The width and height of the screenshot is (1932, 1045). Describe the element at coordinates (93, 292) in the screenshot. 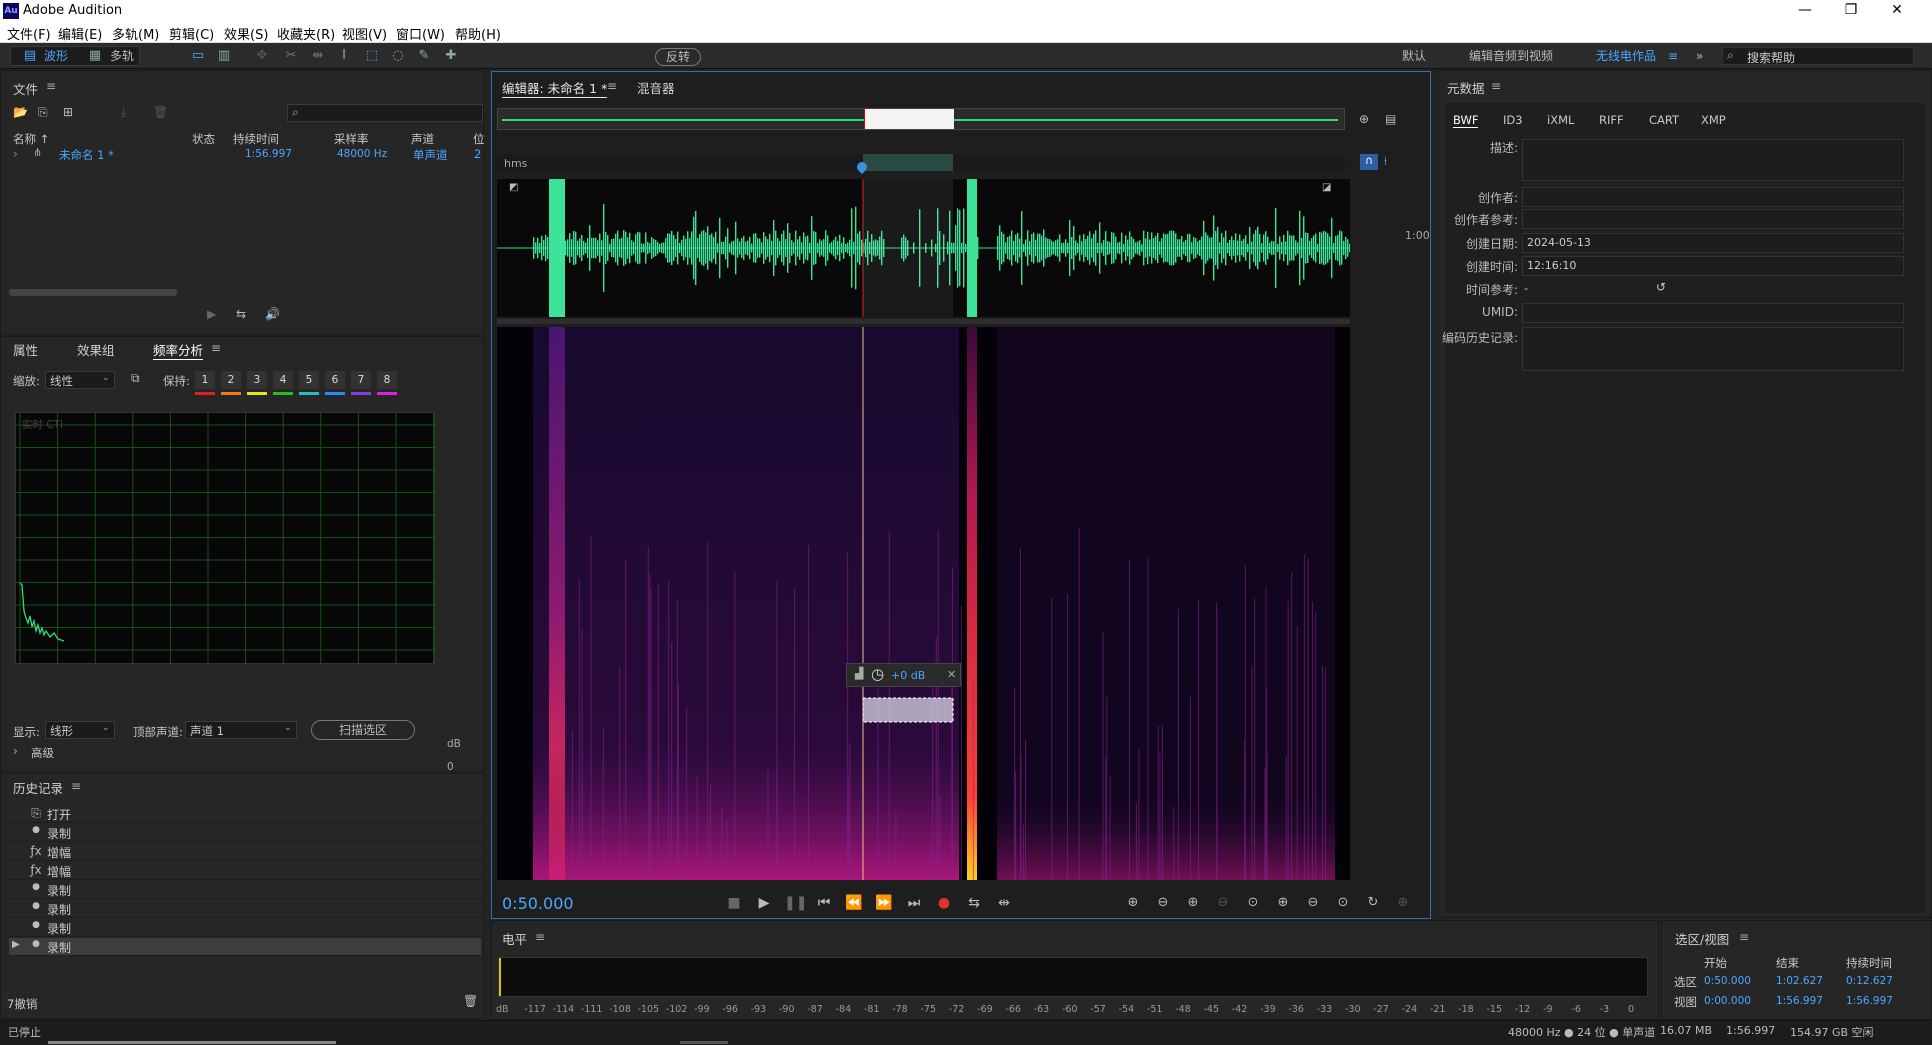

I see `files-horizontal-scrollbar` at that location.